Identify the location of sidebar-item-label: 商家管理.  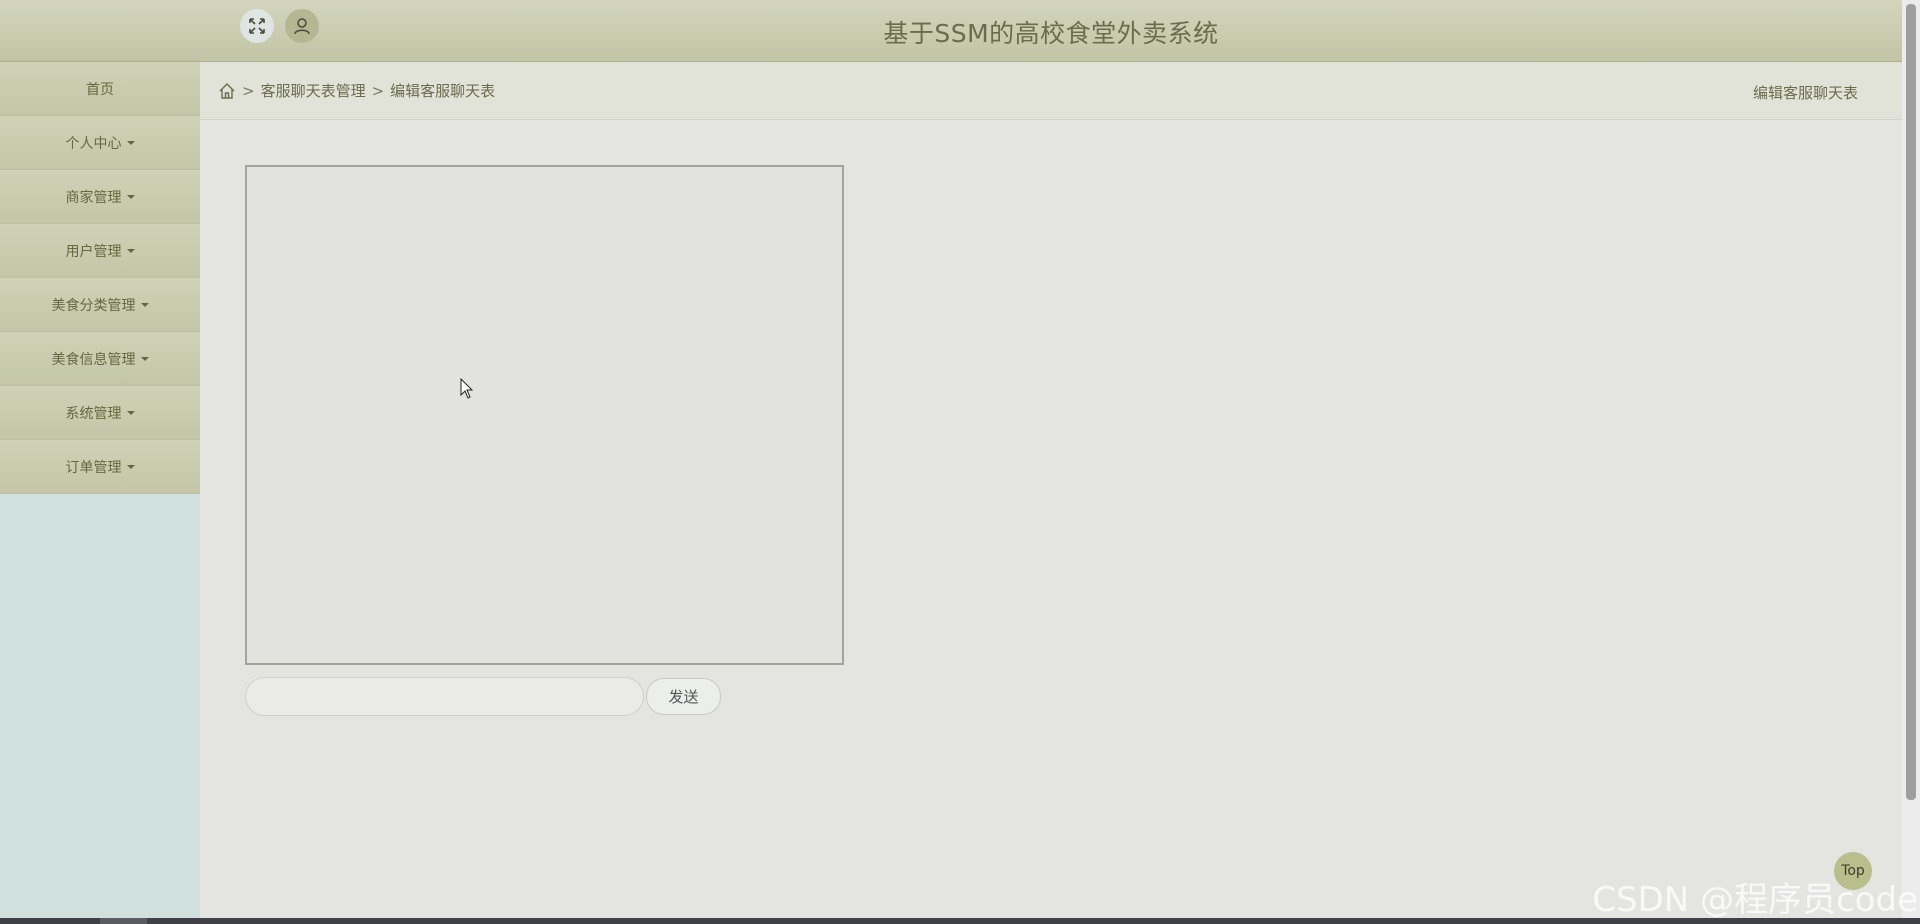
(93, 197).